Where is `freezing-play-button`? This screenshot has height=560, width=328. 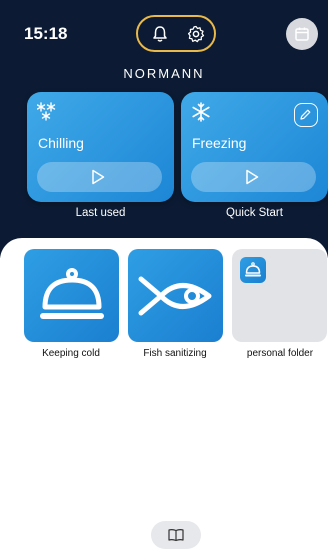 freezing-play-button is located at coordinates (253, 177).